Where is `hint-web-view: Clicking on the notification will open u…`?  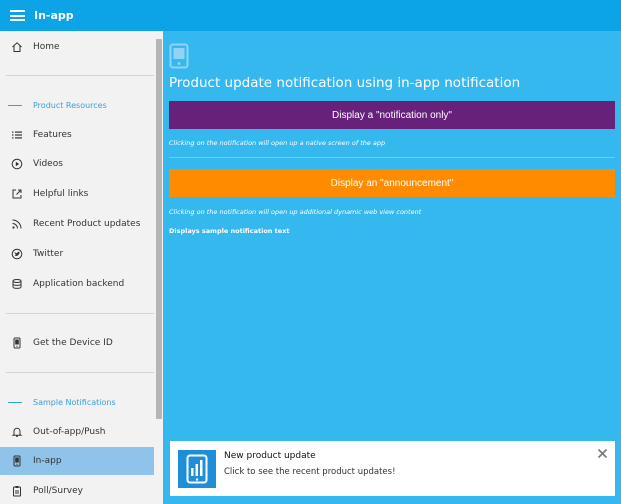
hint-web-view: Clicking on the notification will open u… is located at coordinates (295, 212).